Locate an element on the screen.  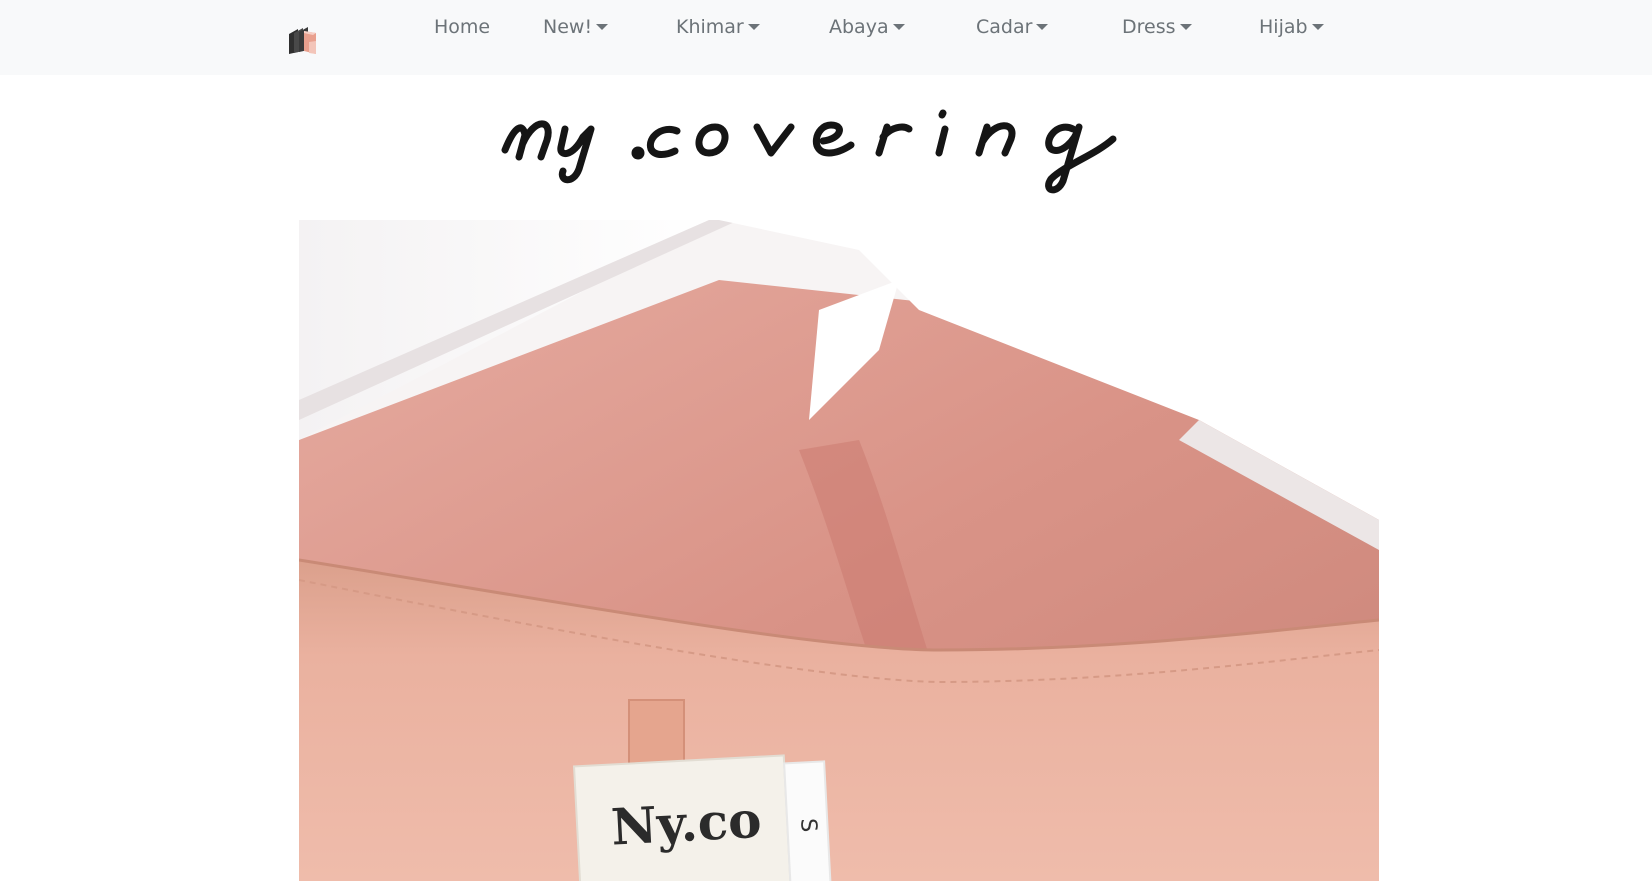
navbar: Home New! Khimar Abaya Cadar Dress Hijab is located at coordinates (826, 37).